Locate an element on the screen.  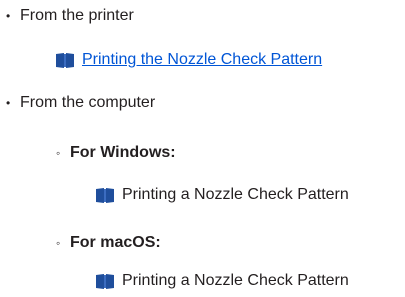
reference-row-windows: Printing a Nozzle Check Pattern is located at coordinates (222, 195).